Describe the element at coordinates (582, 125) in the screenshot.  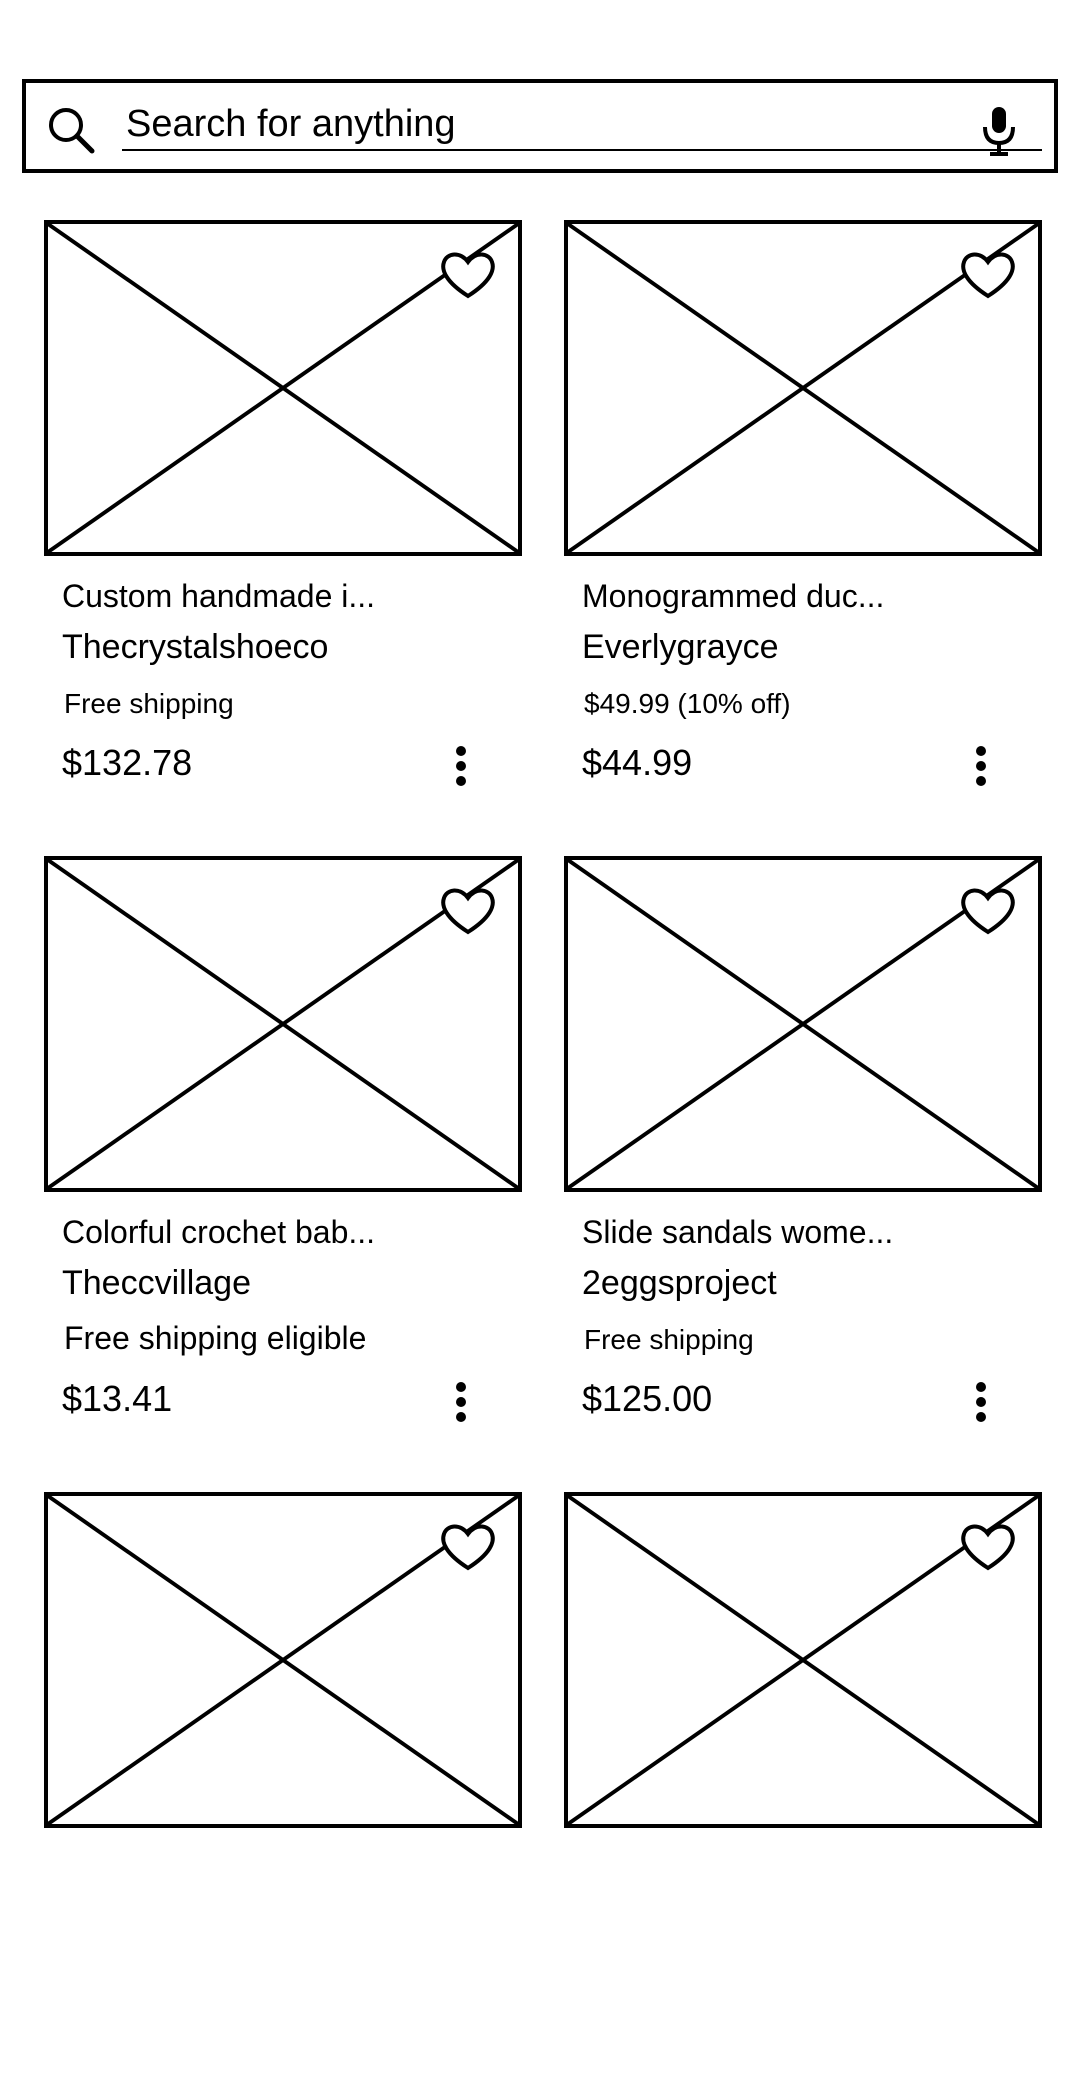
I see `search-input` at that location.